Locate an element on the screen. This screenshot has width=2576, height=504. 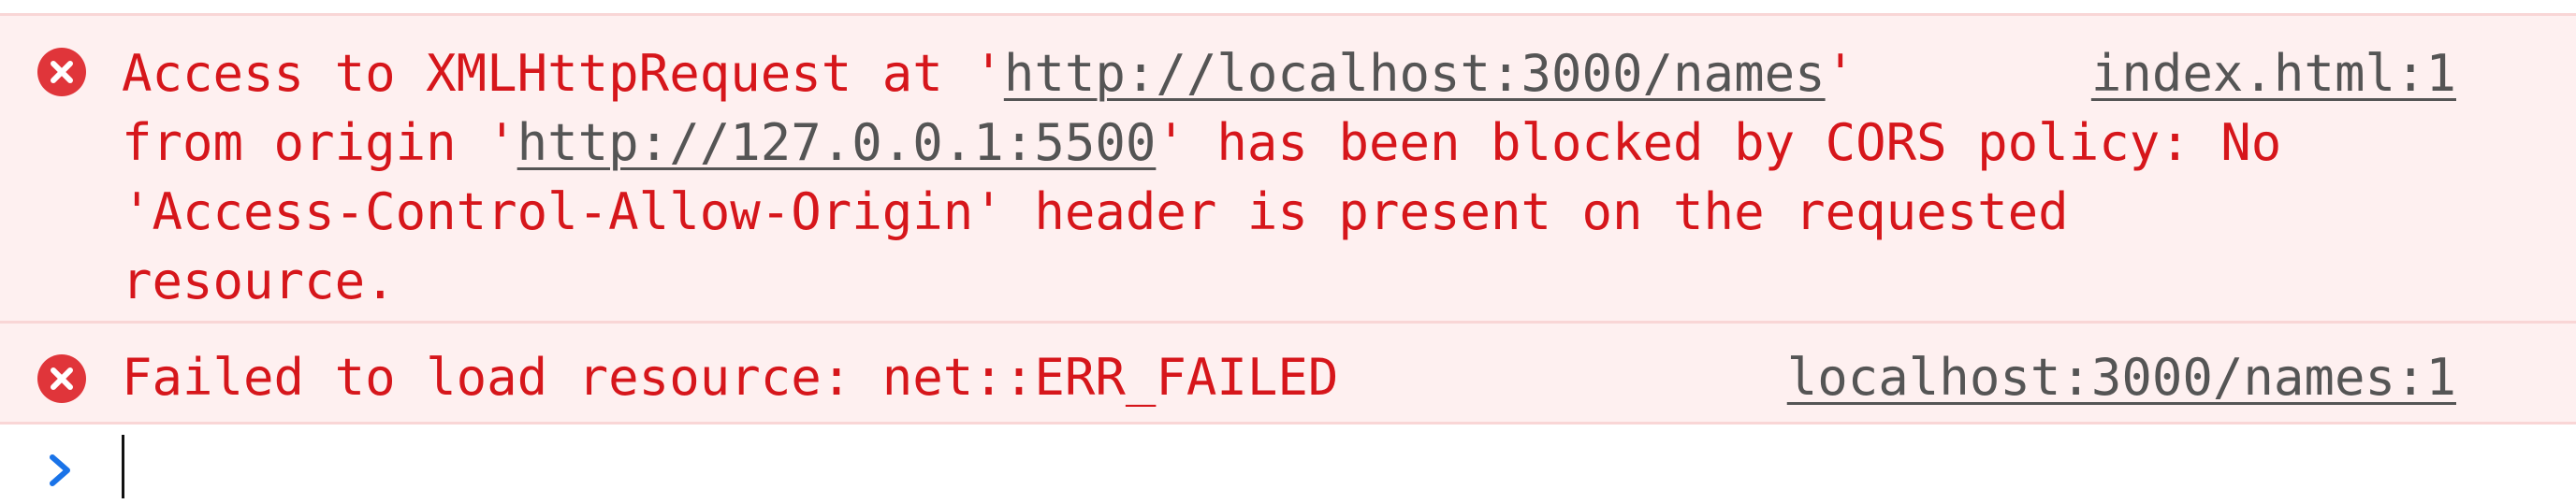
console-input is located at coordinates (1293, 467).